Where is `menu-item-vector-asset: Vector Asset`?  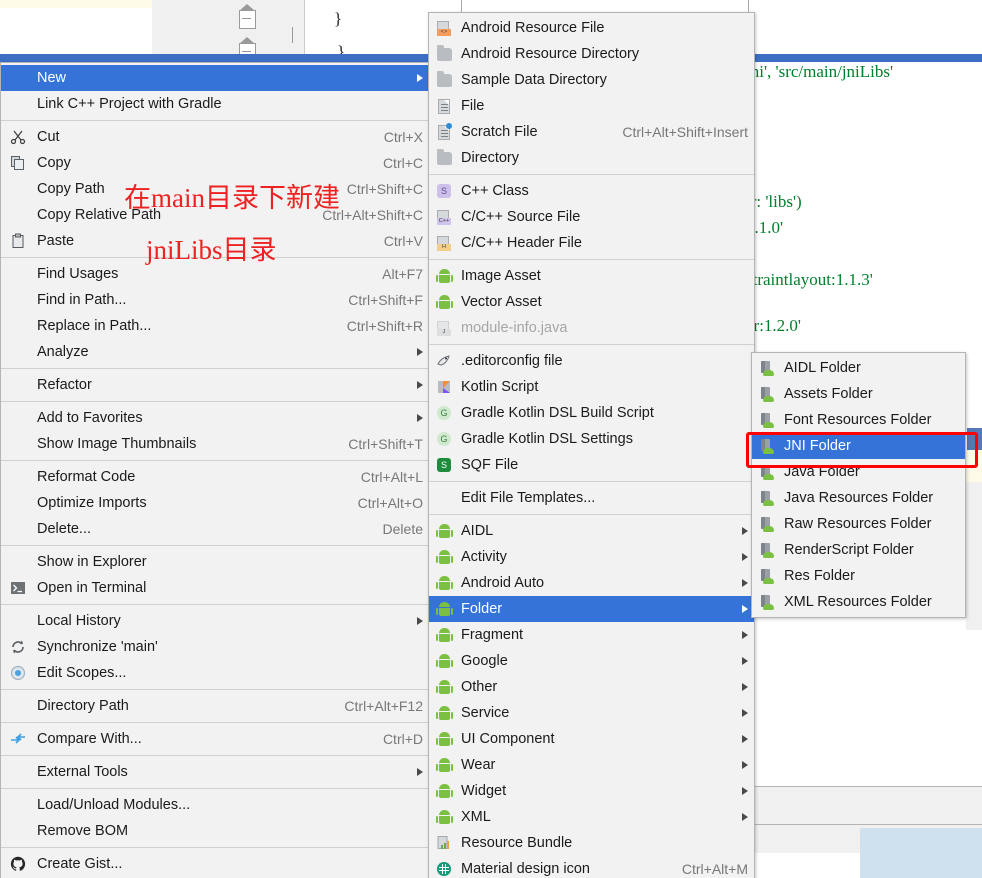 menu-item-vector-asset: Vector Asset is located at coordinates (591, 302).